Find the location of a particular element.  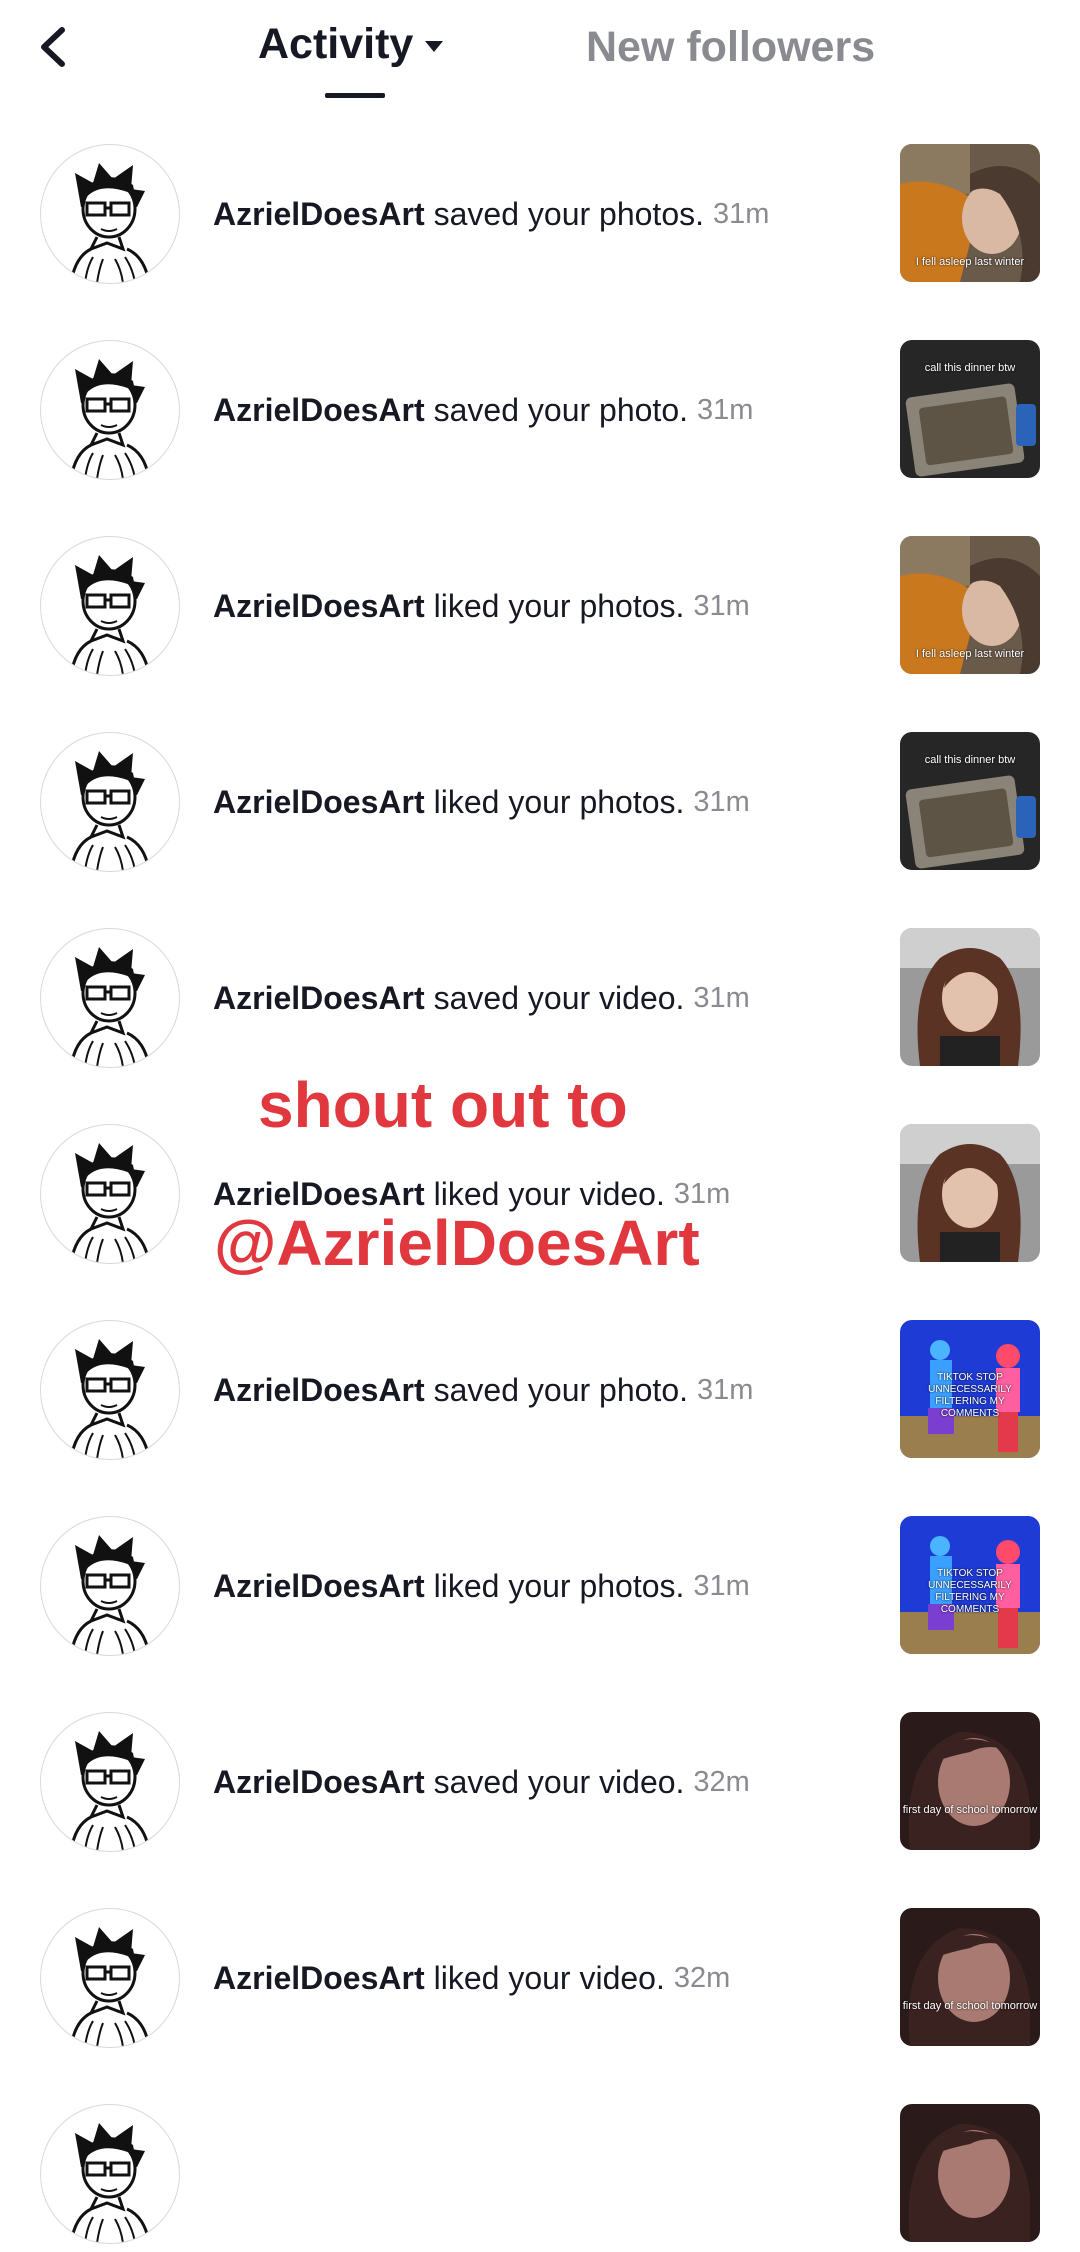

header-bar: Activity New followers is located at coordinates (540, 55).